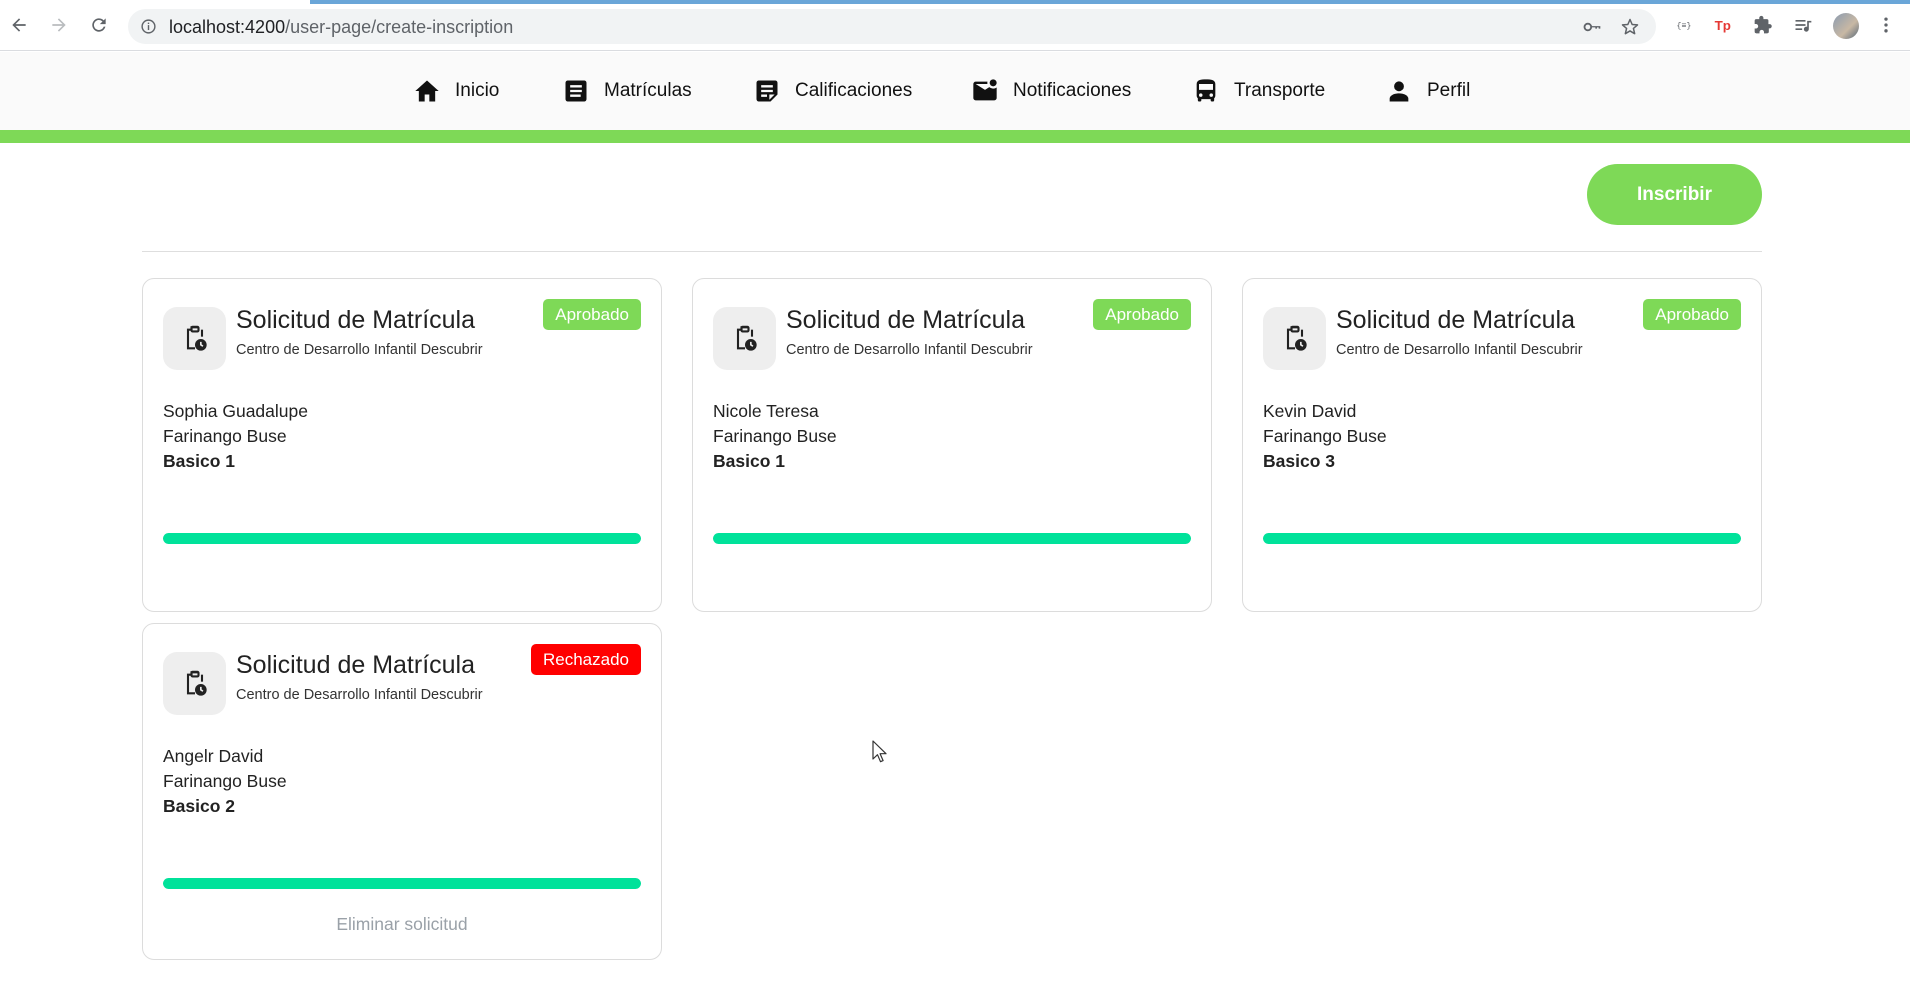 The image size is (1910, 986). Describe the element at coordinates (99, 25) in the screenshot. I see `reload-icon` at that location.